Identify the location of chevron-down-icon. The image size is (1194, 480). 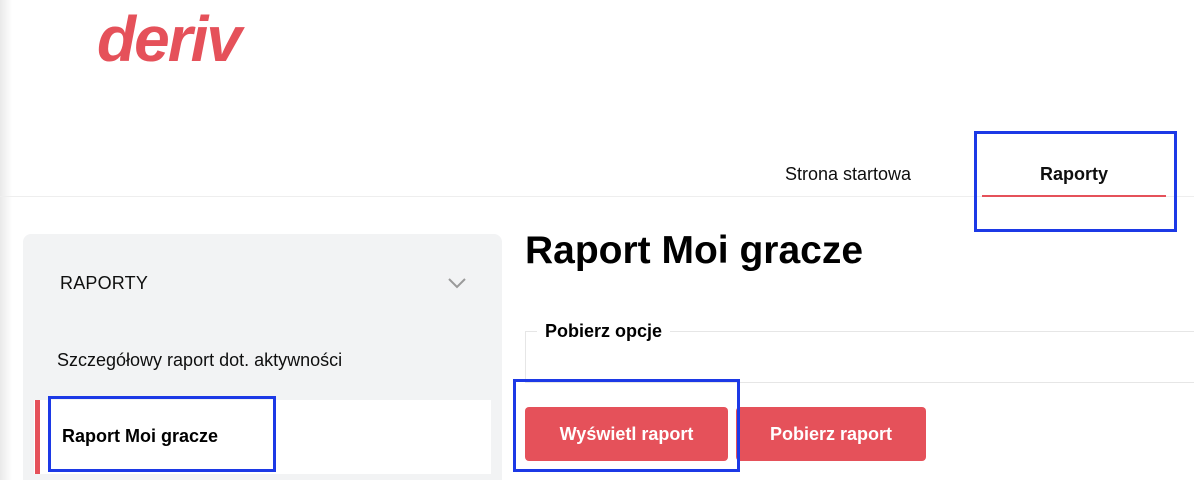
(457, 283).